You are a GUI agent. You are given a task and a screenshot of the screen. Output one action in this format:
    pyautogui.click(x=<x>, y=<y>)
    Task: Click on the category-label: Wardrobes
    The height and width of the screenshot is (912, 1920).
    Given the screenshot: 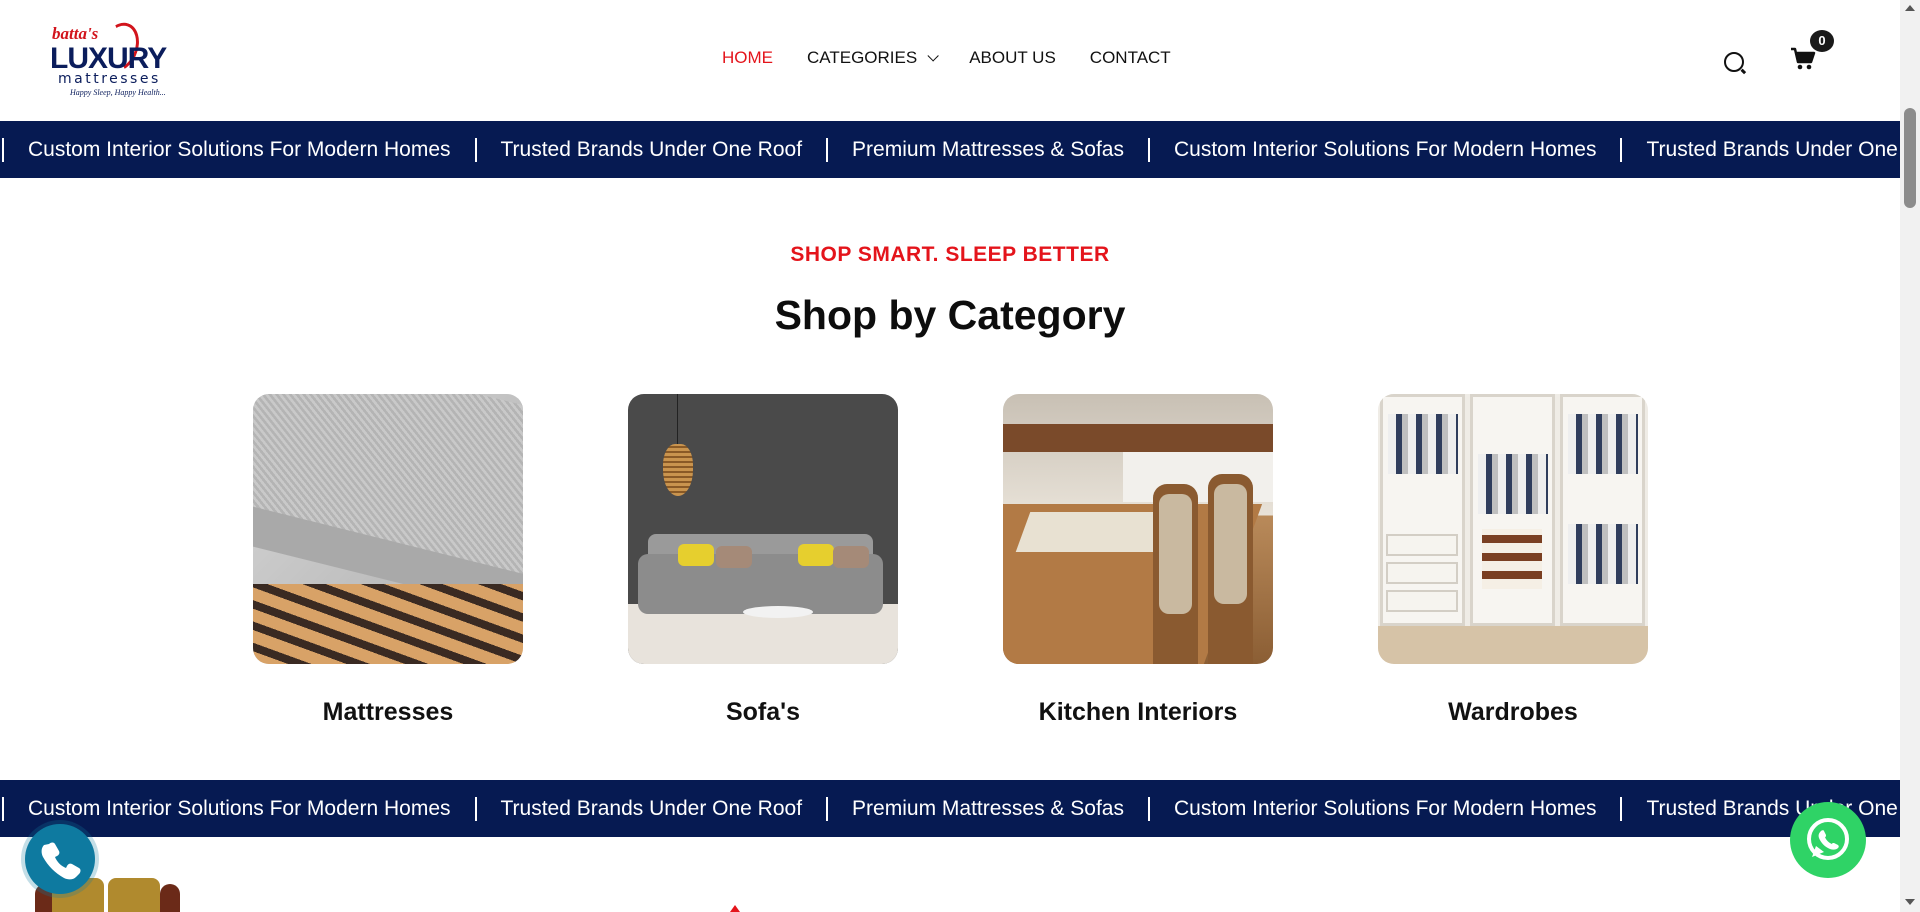 What is the action you would take?
    pyautogui.click(x=1513, y=712)
    